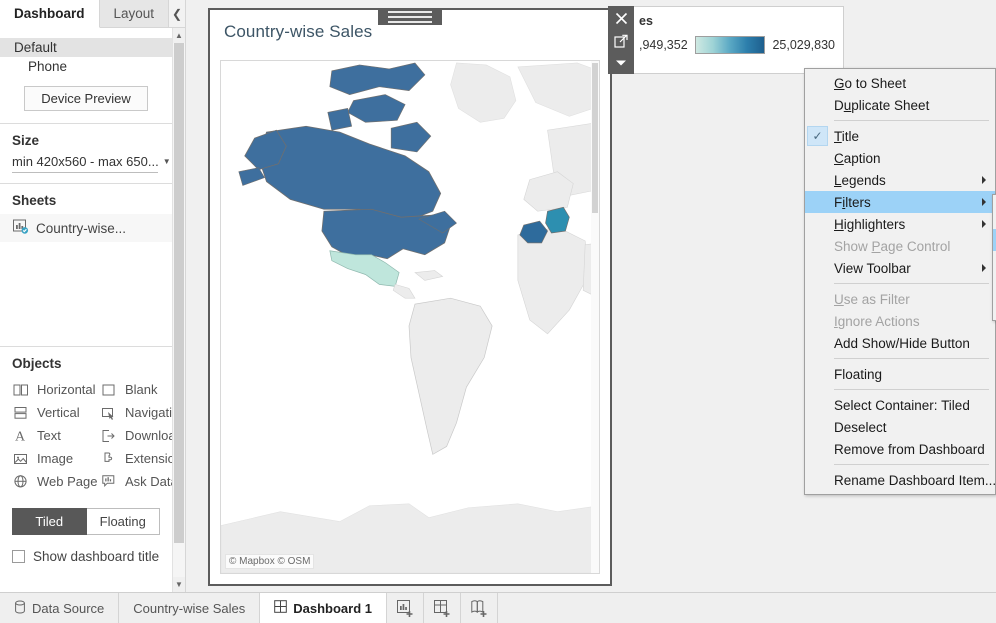 The image size is (996, 623). Describe the element at coordinates (663, 45) in the screenshot. I see `legend-min-value: ,949,352` at that location.